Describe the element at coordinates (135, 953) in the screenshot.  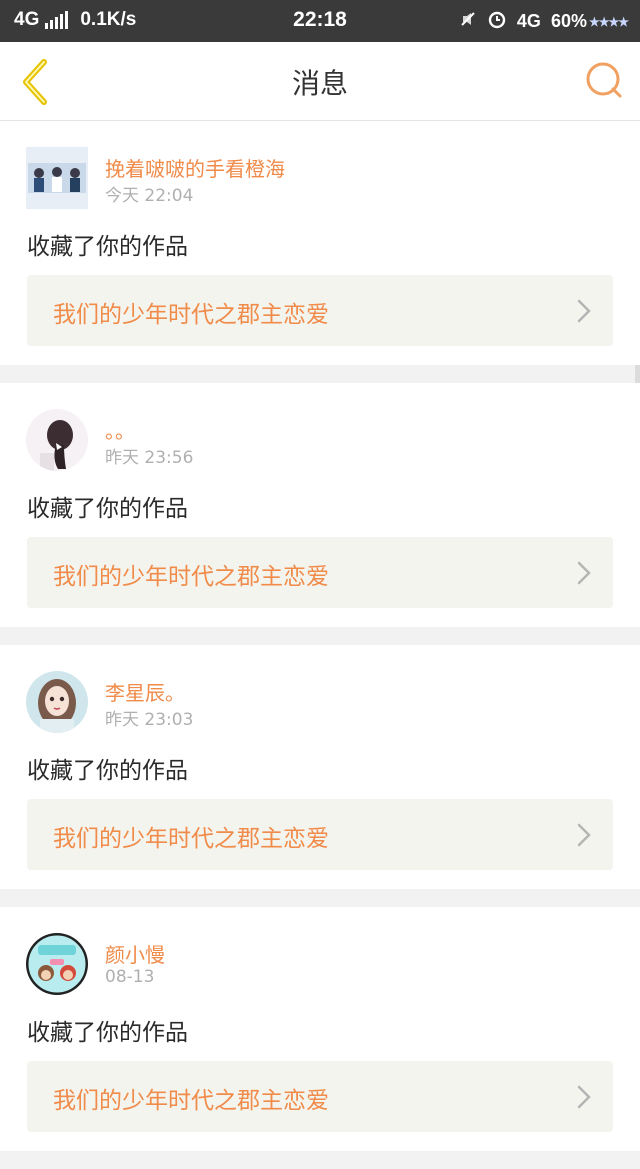
I see `sender-name: 颜小慢` at that location.